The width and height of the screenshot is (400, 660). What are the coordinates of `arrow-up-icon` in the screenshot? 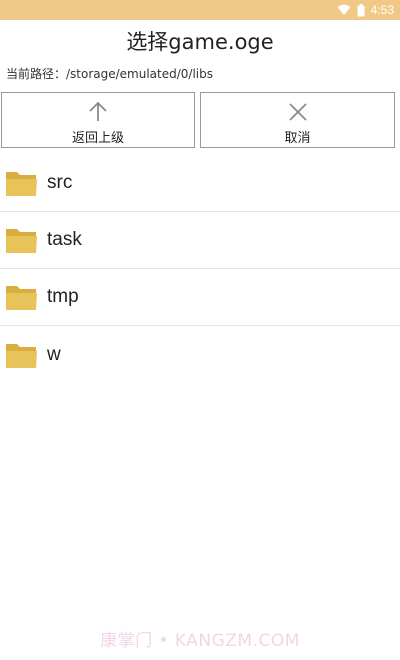 It's located at (98, 111).